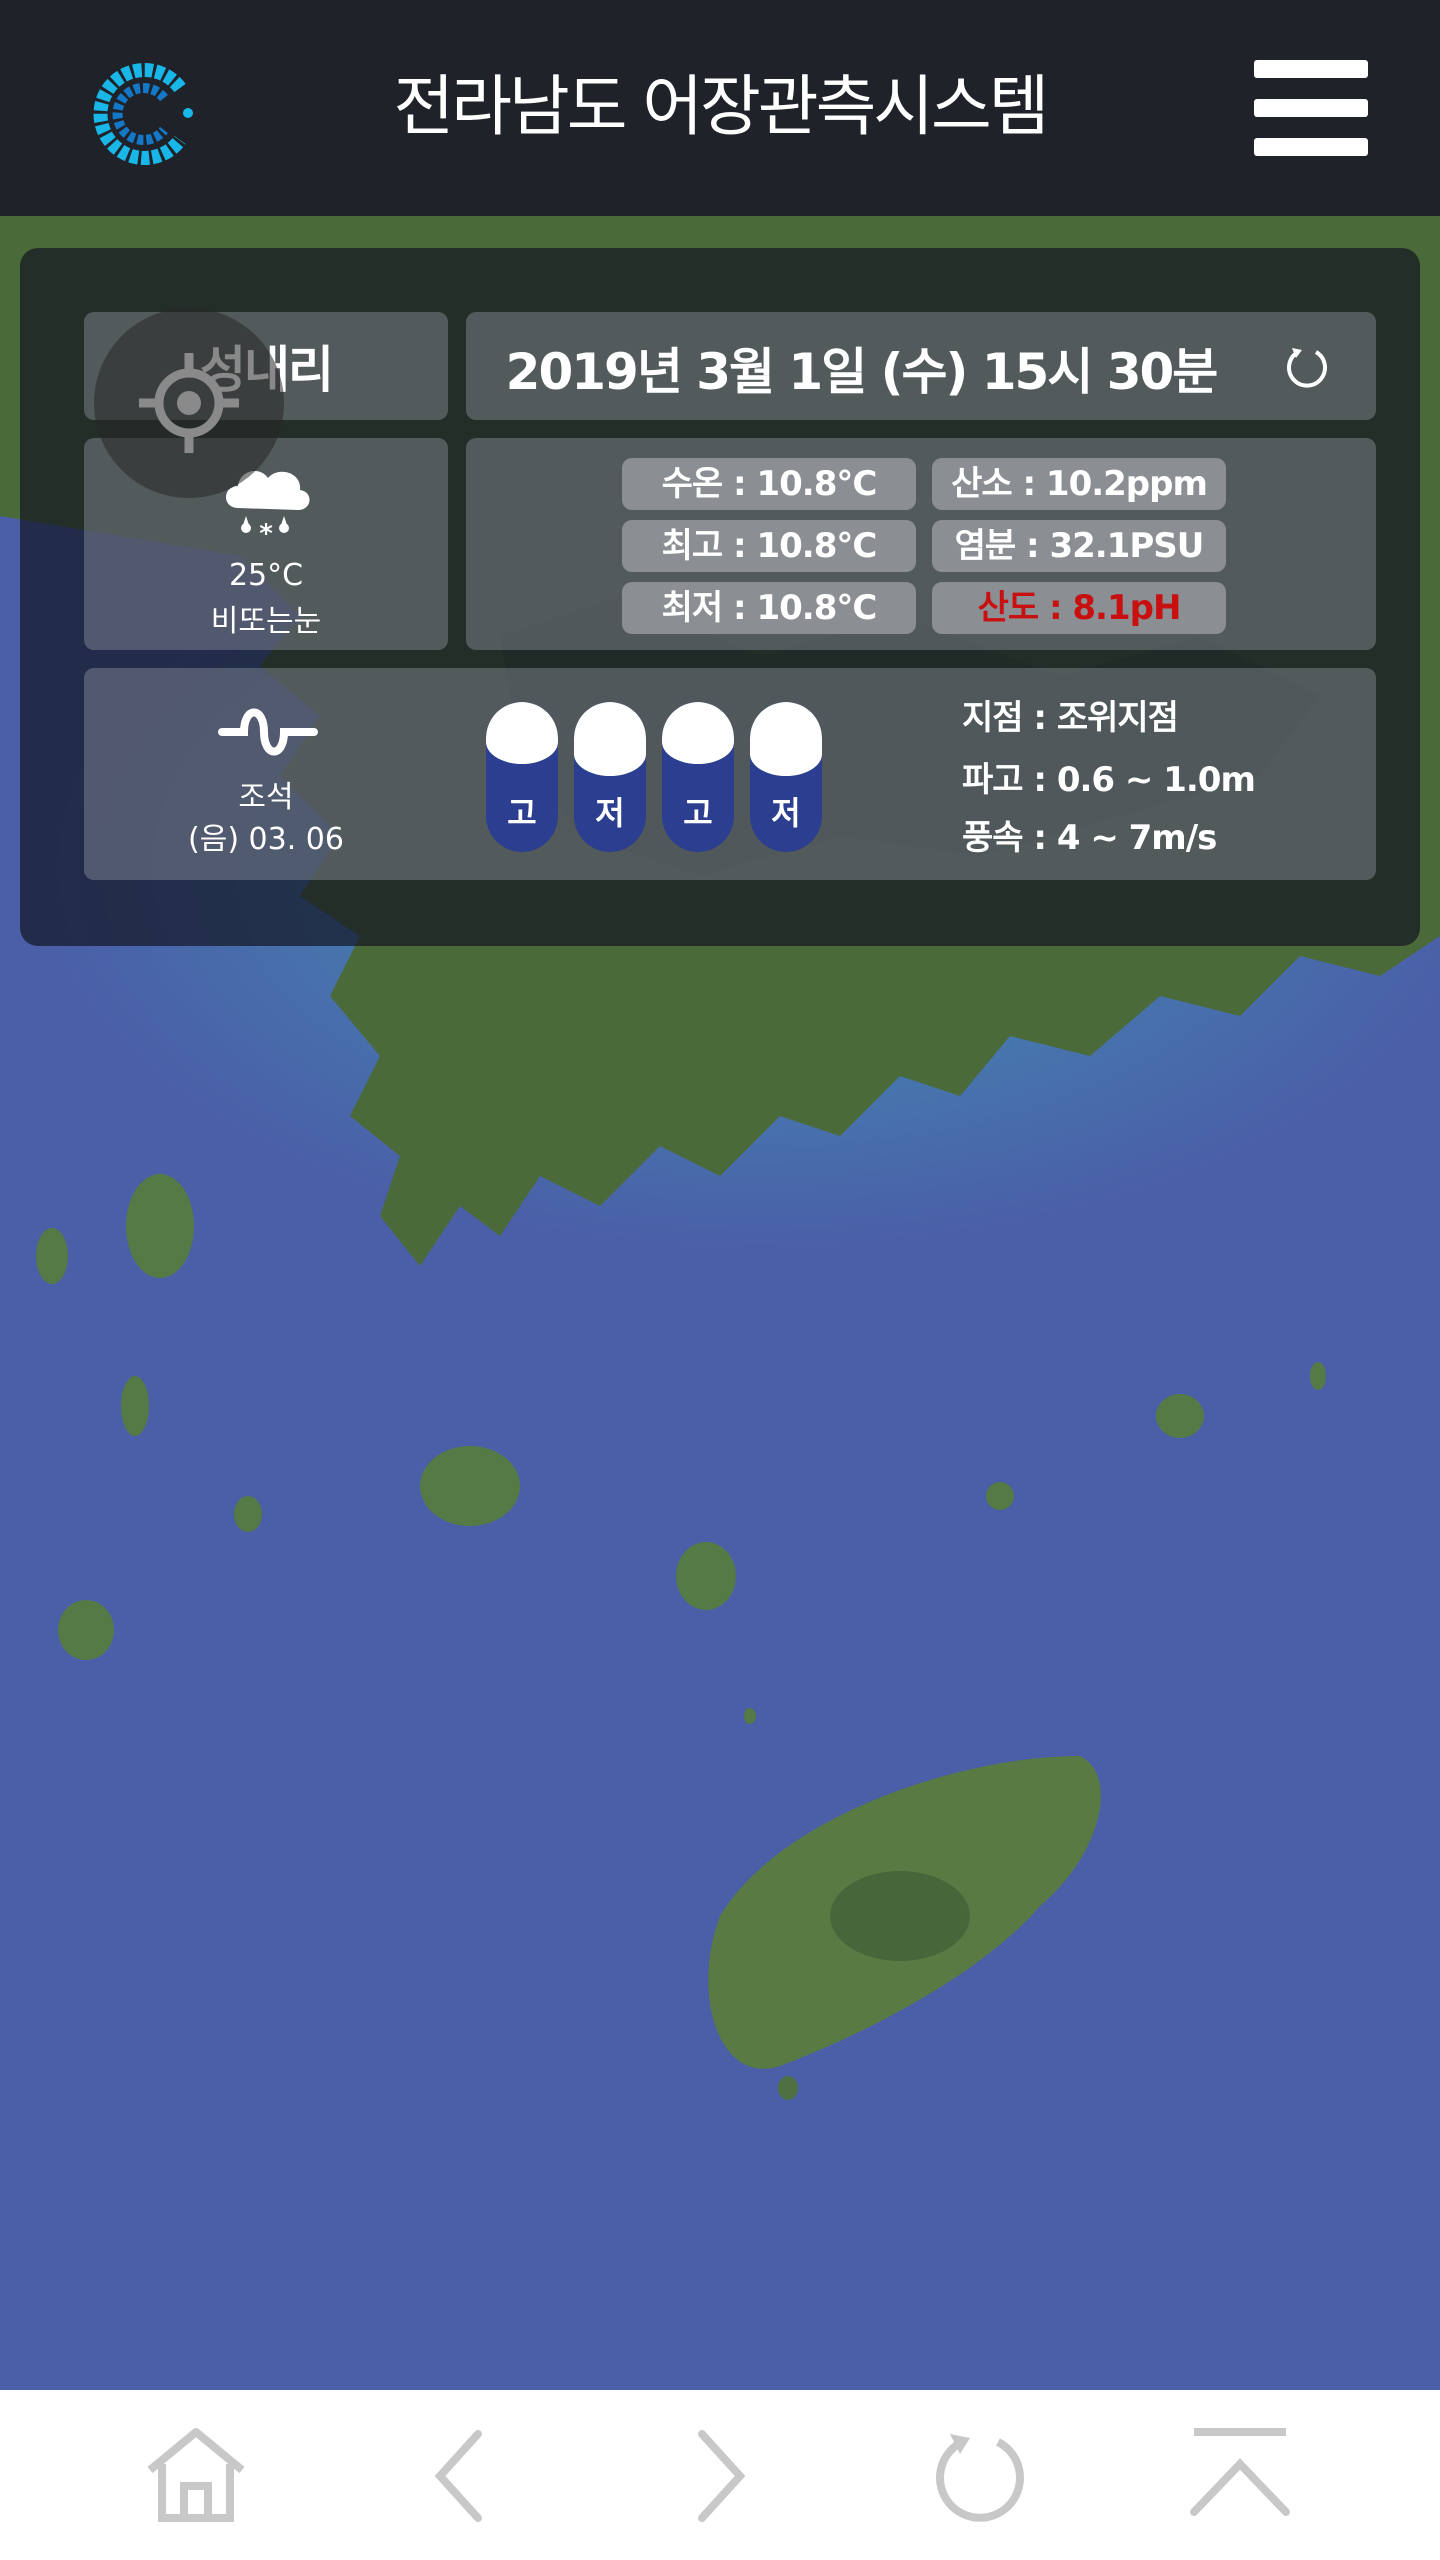 The width and height of the screenshot is (1440, 2560). I want to click on lunar-date: (음) 03. 06, so click(266, 839).